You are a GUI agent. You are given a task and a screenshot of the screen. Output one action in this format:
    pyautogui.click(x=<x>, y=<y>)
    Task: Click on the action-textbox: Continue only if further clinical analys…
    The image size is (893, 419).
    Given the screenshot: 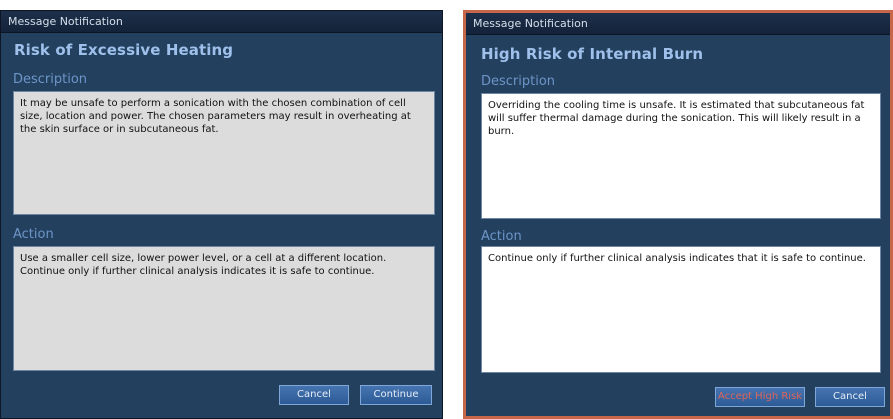 What is the action you would take?
    pyautogui.click(x=681, y=309)
    